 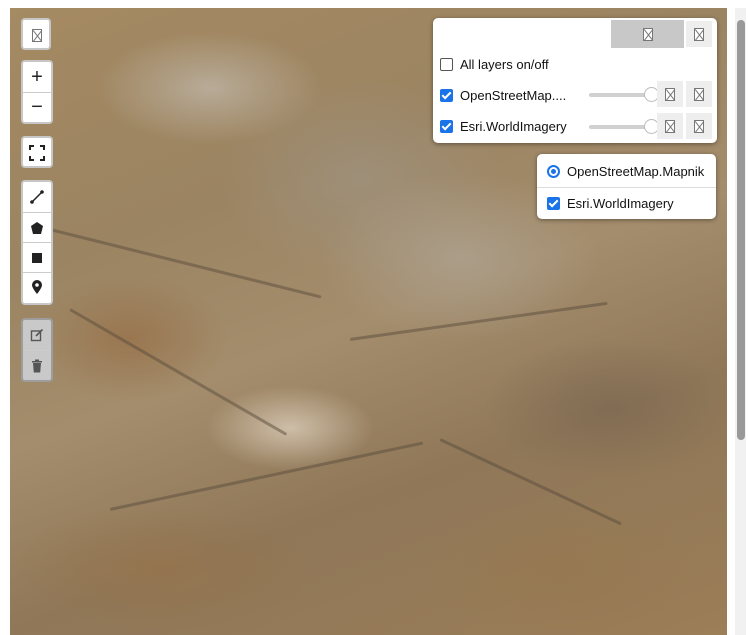 I want to click on top-control, so click(x=36, y=34).